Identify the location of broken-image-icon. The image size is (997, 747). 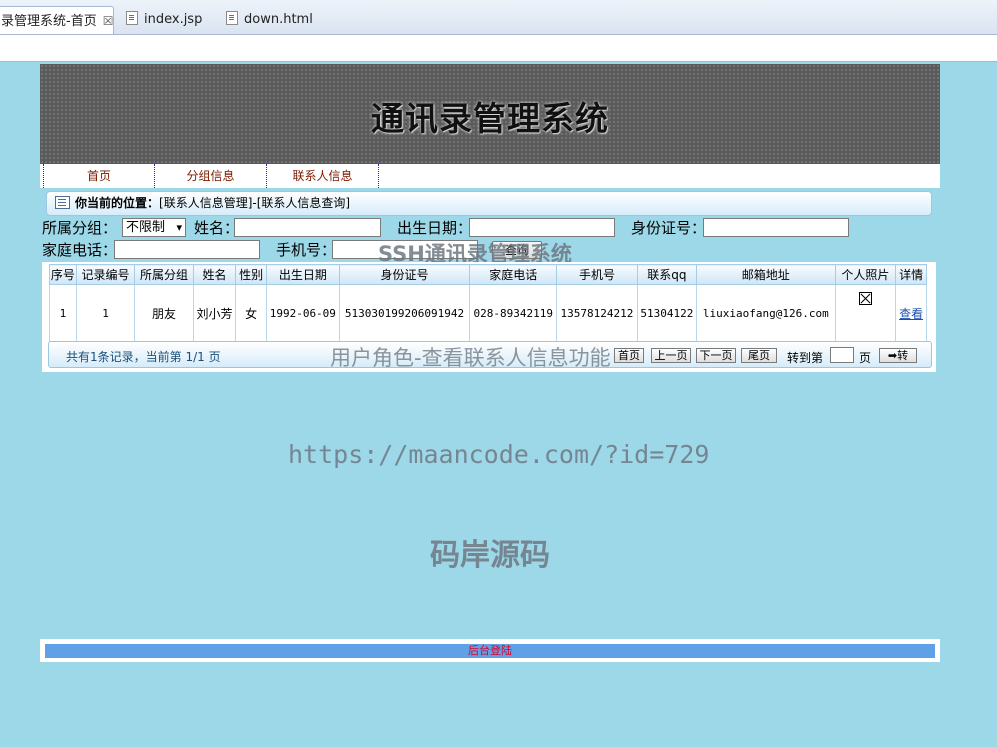
(865, 298).